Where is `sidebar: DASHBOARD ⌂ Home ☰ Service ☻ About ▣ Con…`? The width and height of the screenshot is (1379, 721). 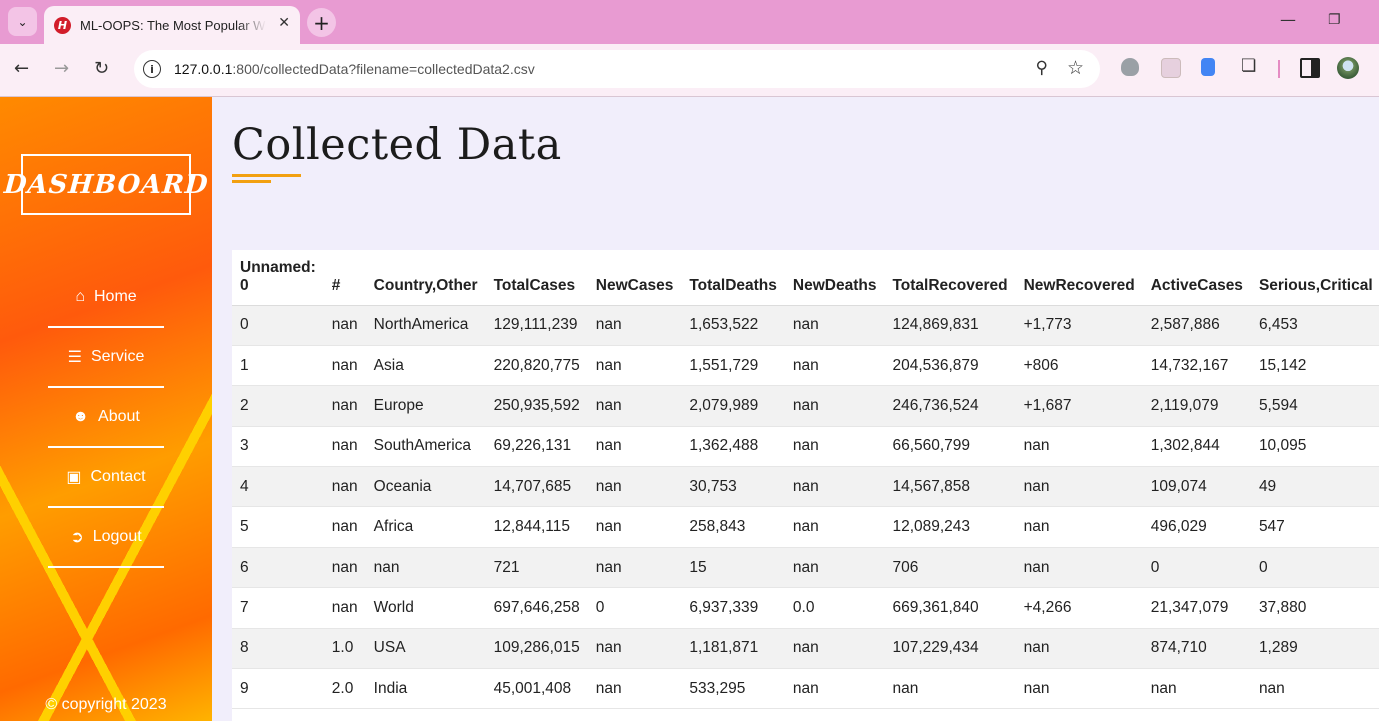
sidebar: DASHBOARD ⌂ Home ☰ Service ☻ About ▣ Con… is located at coordinates (106, 409).